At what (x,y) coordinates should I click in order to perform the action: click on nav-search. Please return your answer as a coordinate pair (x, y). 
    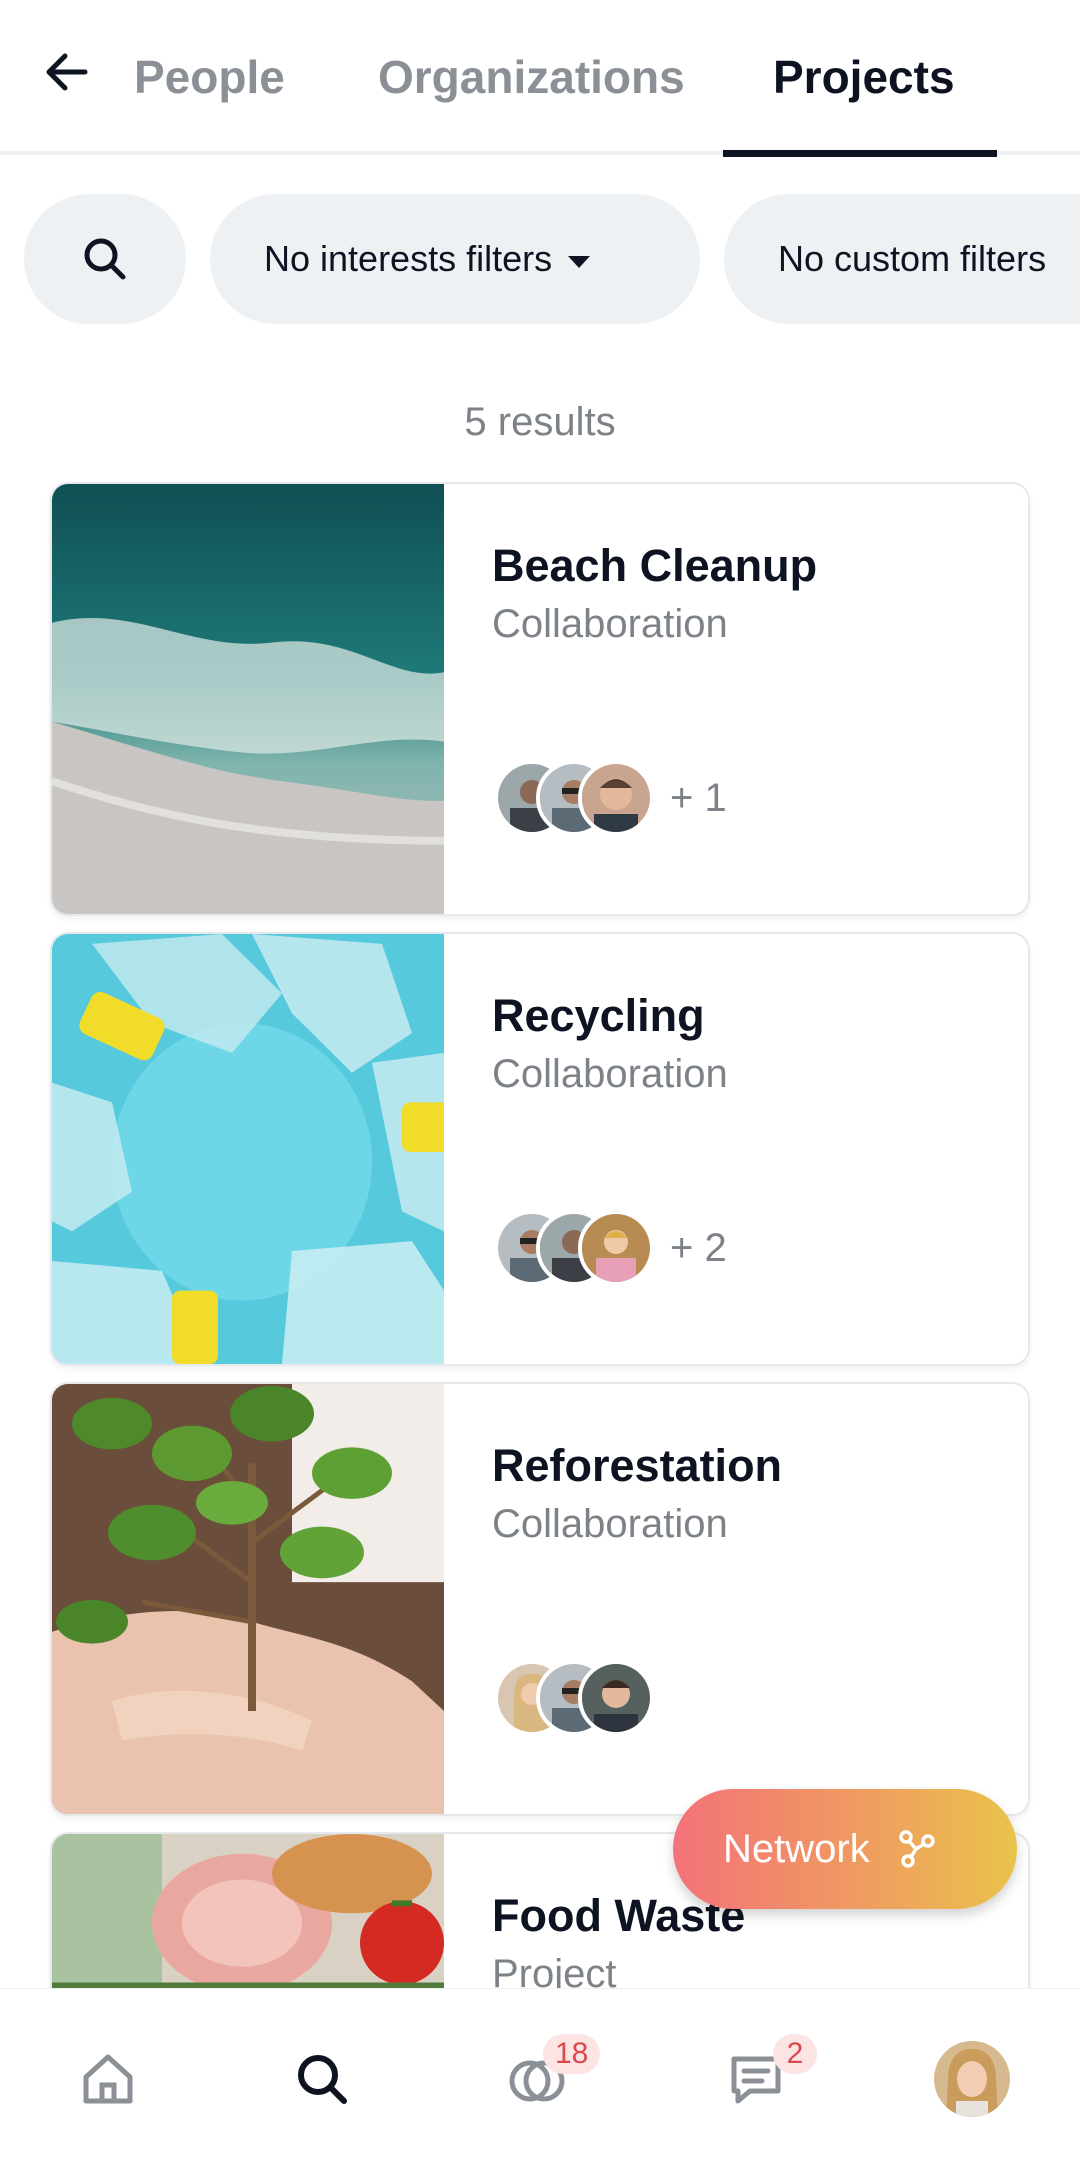
    Looking at the image, I should click on (322, 2079).